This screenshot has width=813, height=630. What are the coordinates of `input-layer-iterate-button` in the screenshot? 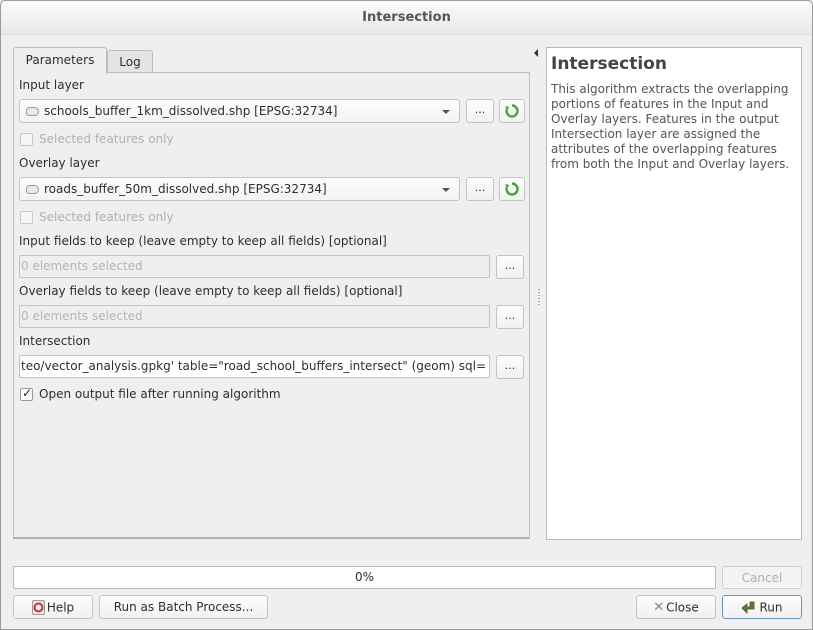 It's located at (512, 111).